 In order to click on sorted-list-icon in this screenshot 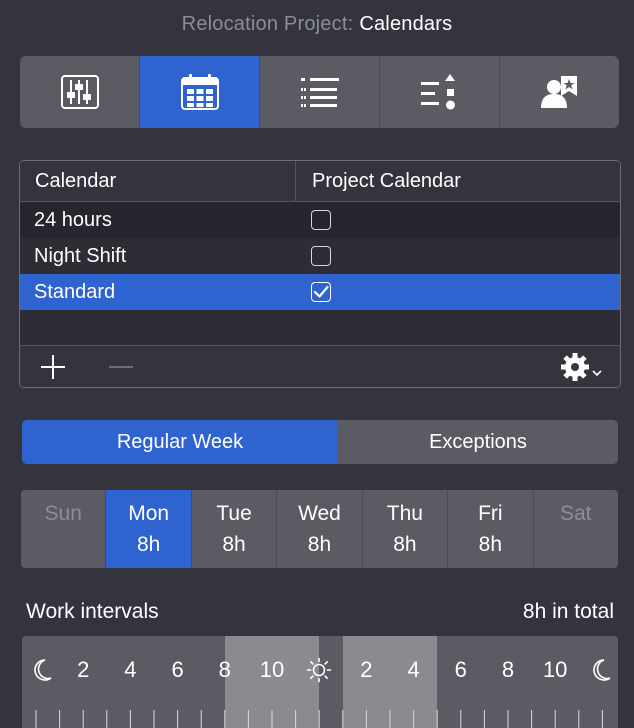, I will do `click(437, 92)`.